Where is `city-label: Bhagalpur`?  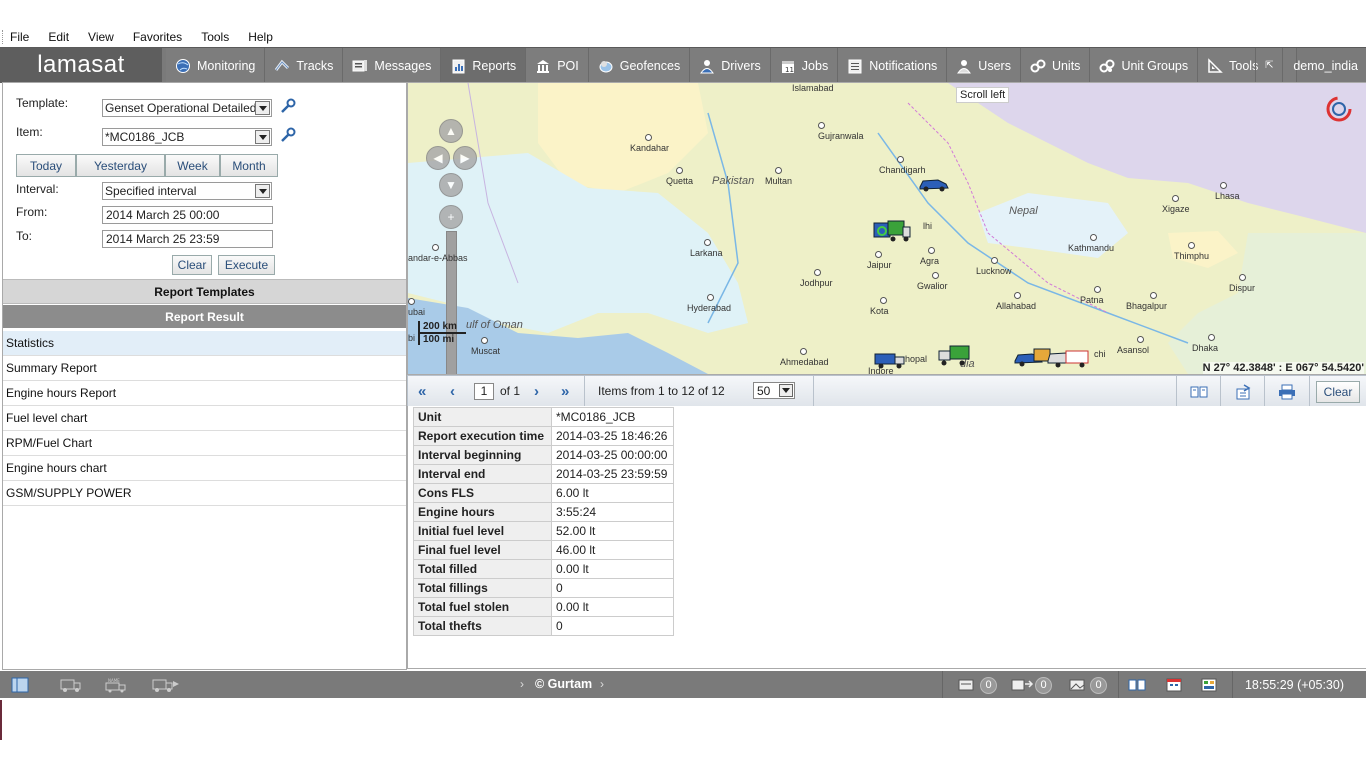 city-label: Bhagalpur is located at coordinates (1146, 301).